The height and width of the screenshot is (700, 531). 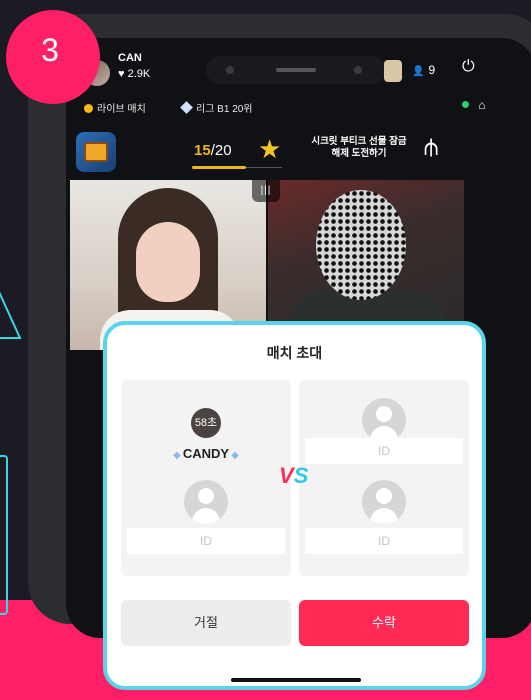 What do you see at coordinates (96, 152) in the screenshot?
I see `treasure-chest-icon` at bounding box center [96, 152].